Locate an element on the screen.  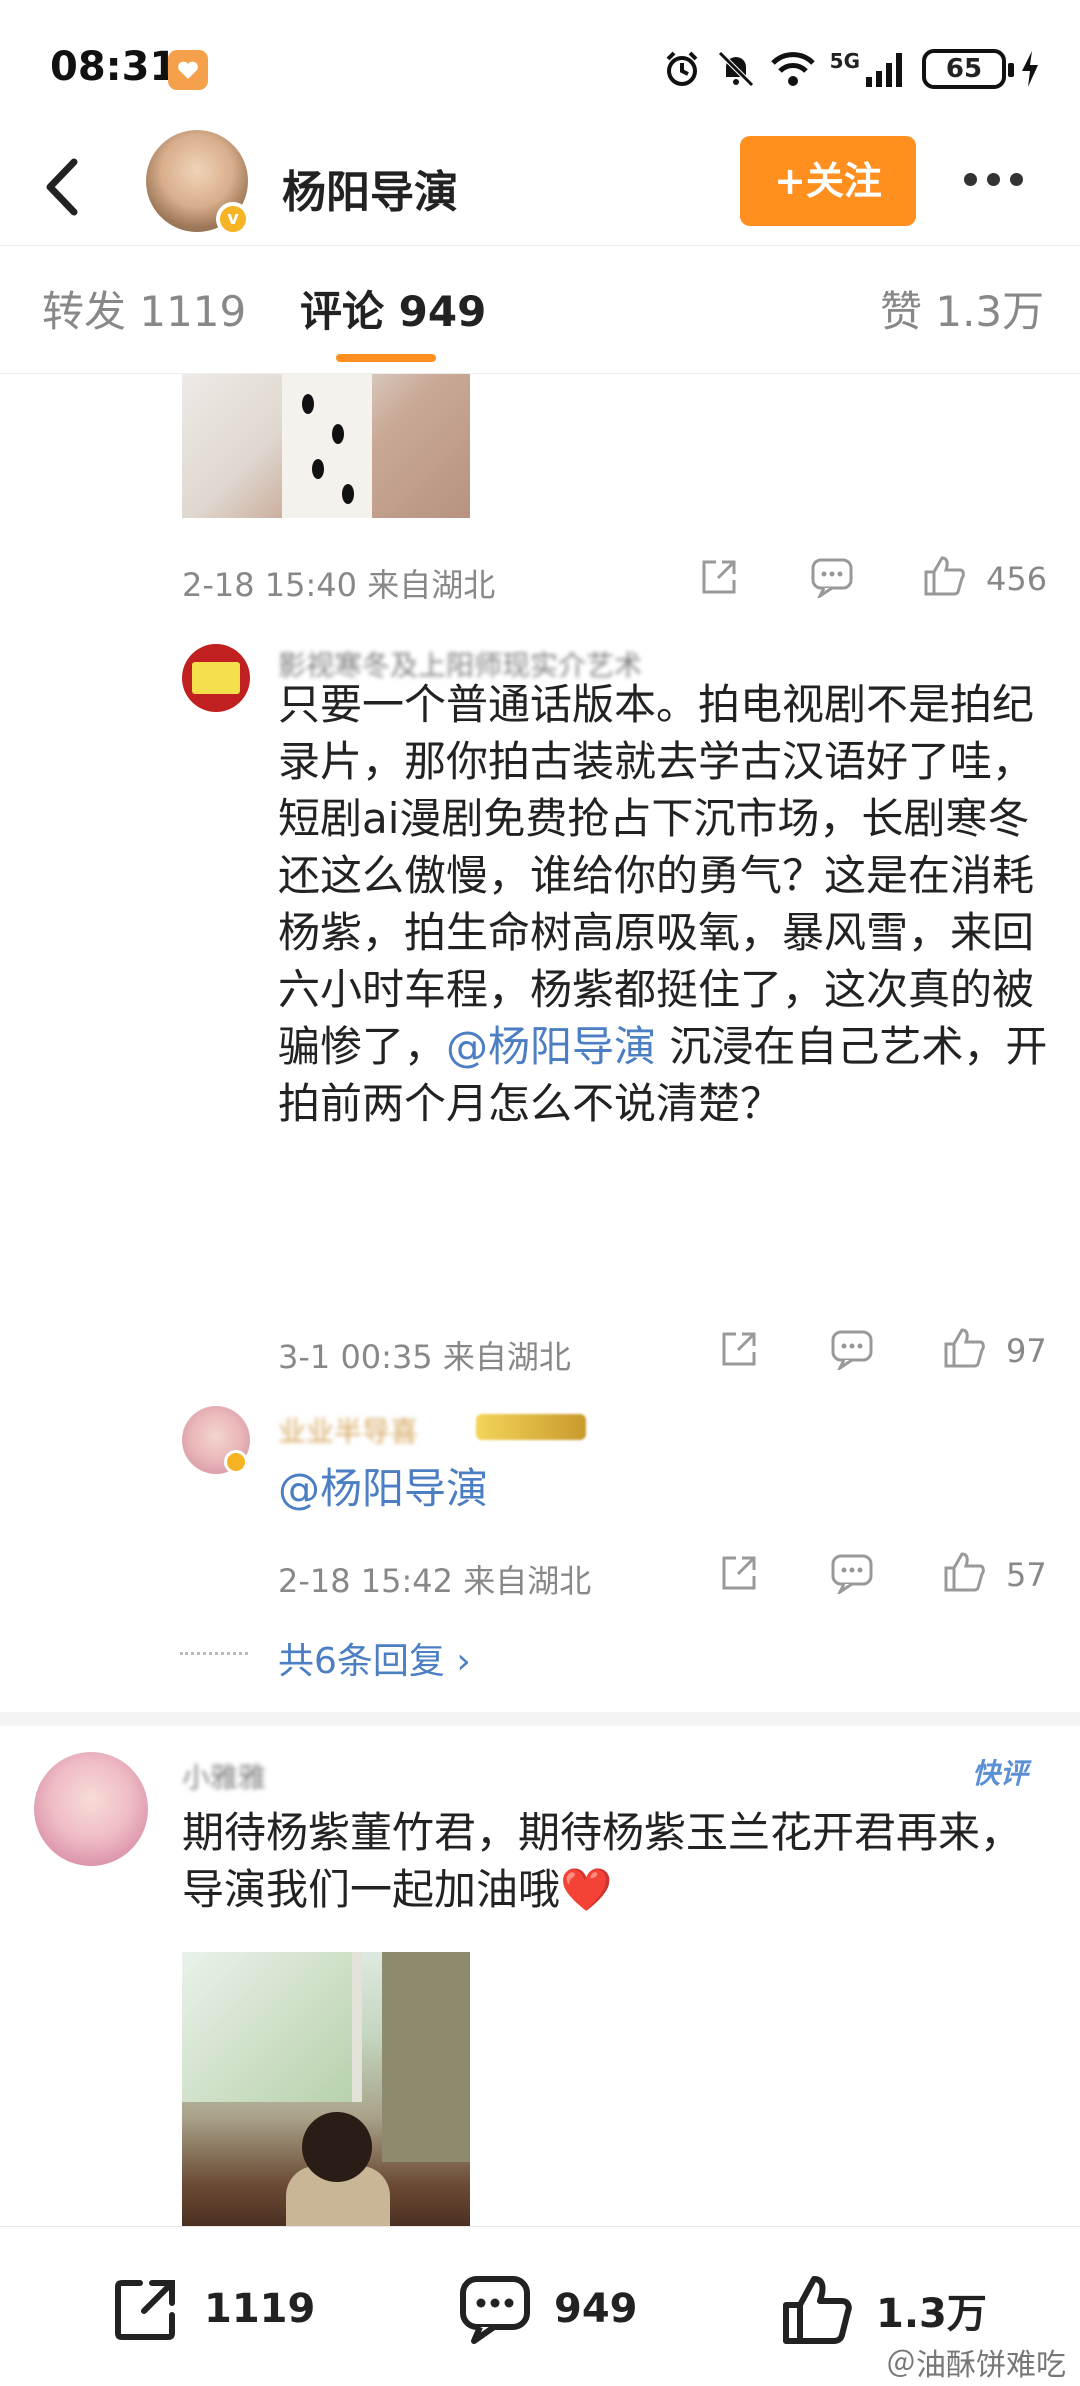
status-time: 08:31 is located at coordinates (114, 67).